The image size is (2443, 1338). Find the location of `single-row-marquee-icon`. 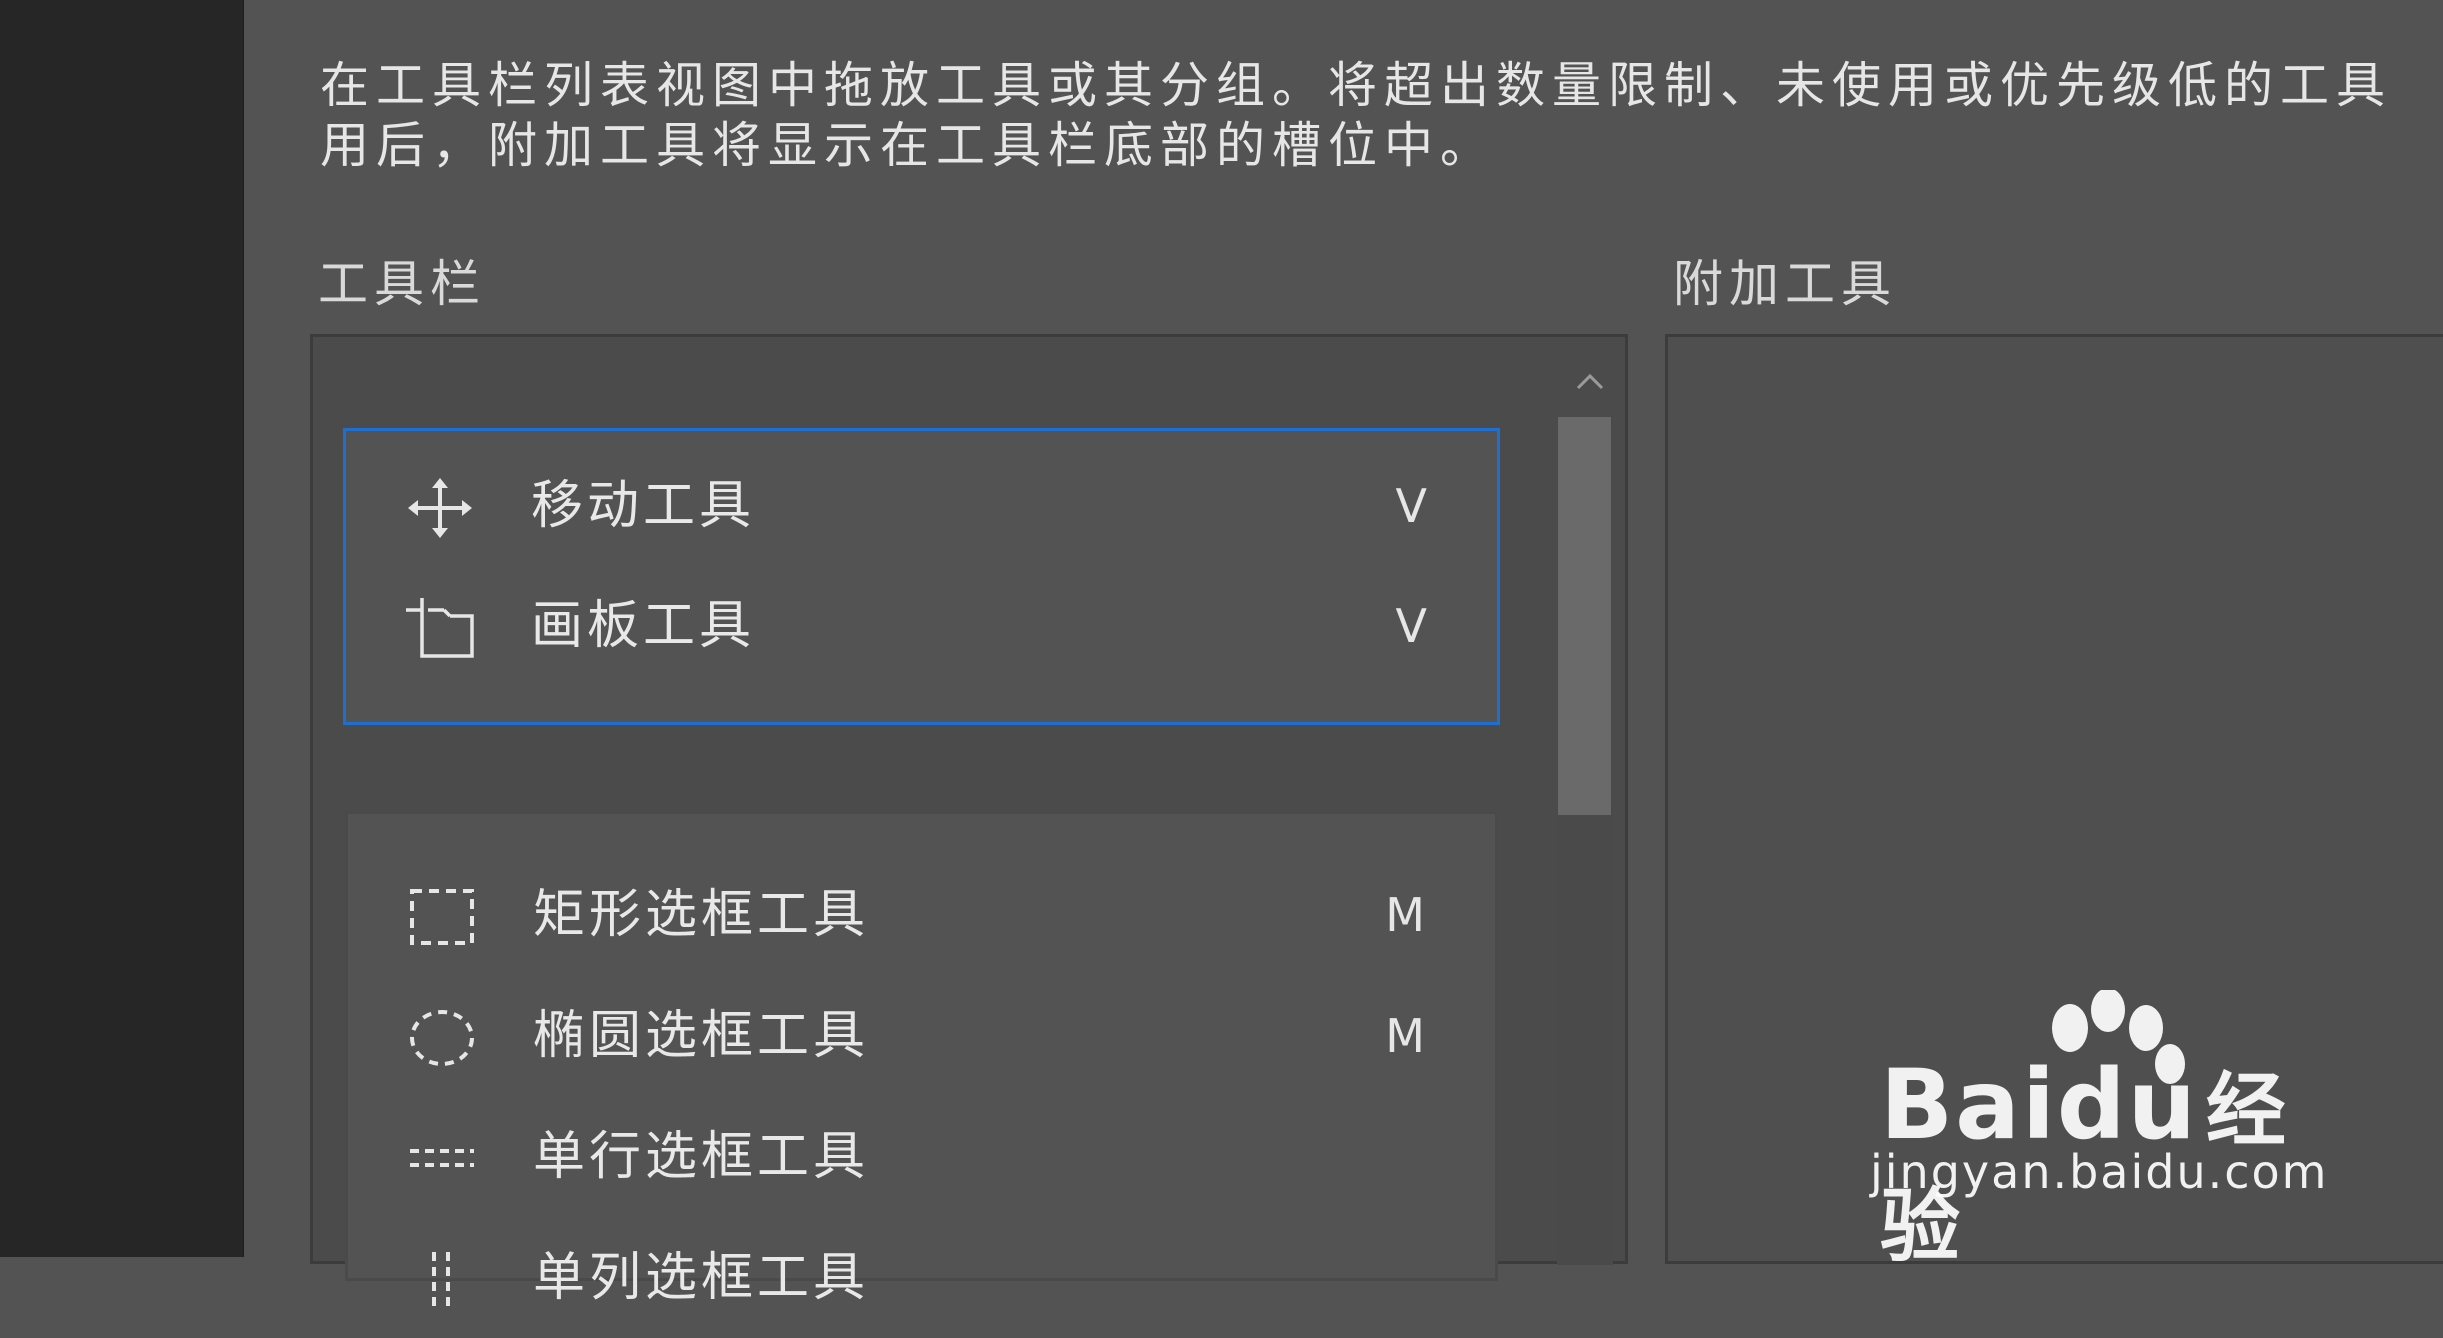

single-row-marquee-icon is located at coordinates (442, 1159).